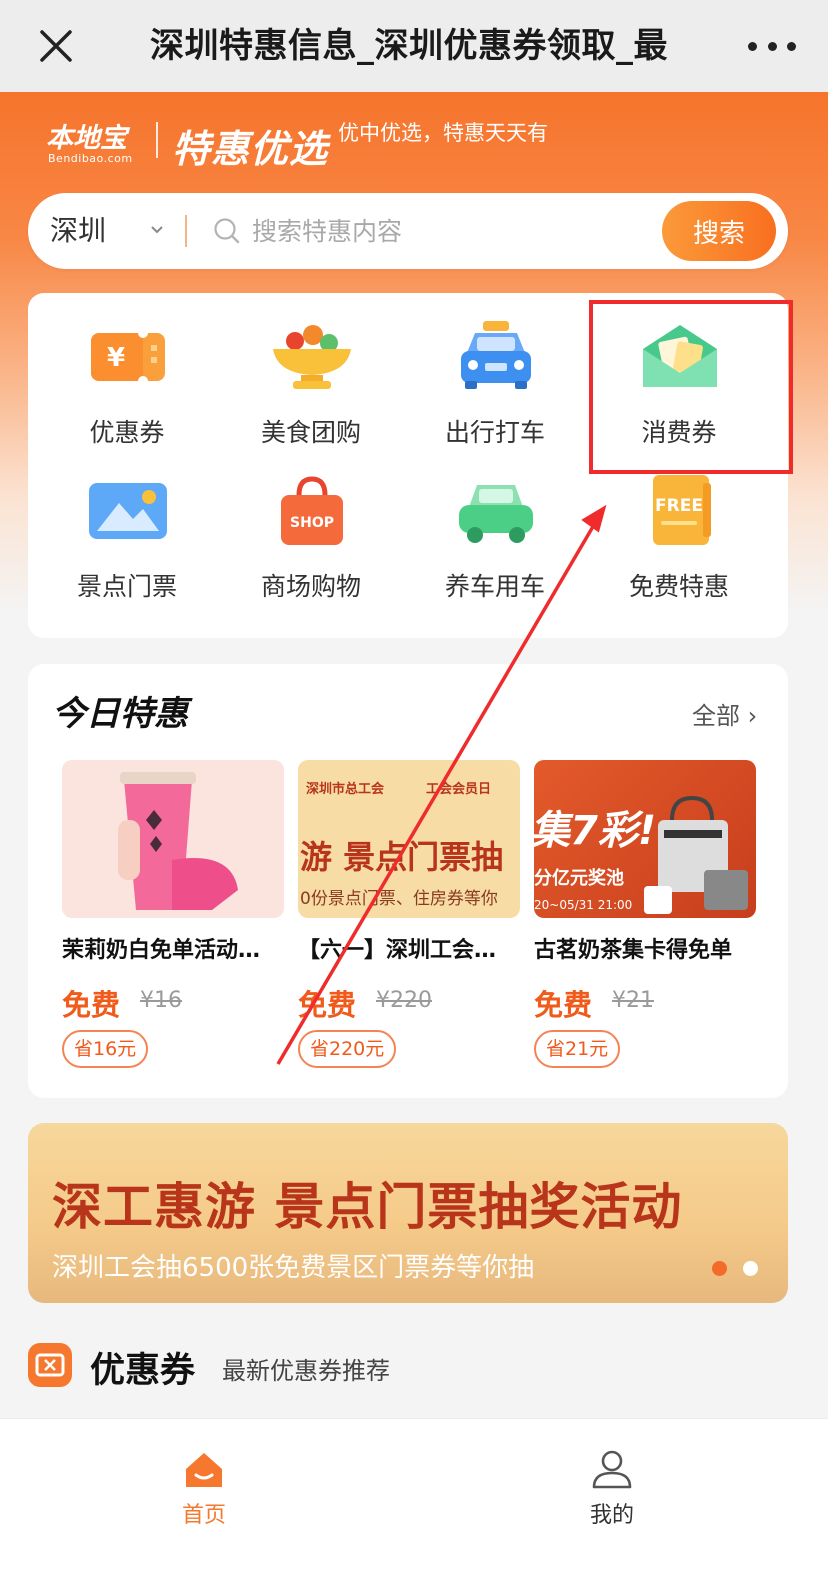 This screenshot has width=828, height=1592. What do you see at coordinates (312, 523) in the screenshot?
I see `svg-text: SHOP` at bounding box center [312, 523].